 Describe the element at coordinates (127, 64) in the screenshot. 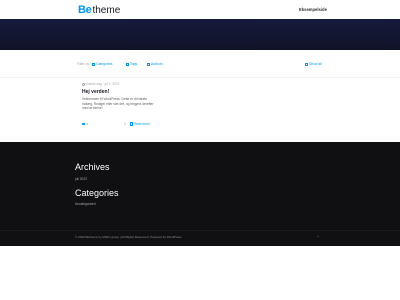

I see `tag-icon` at that location.